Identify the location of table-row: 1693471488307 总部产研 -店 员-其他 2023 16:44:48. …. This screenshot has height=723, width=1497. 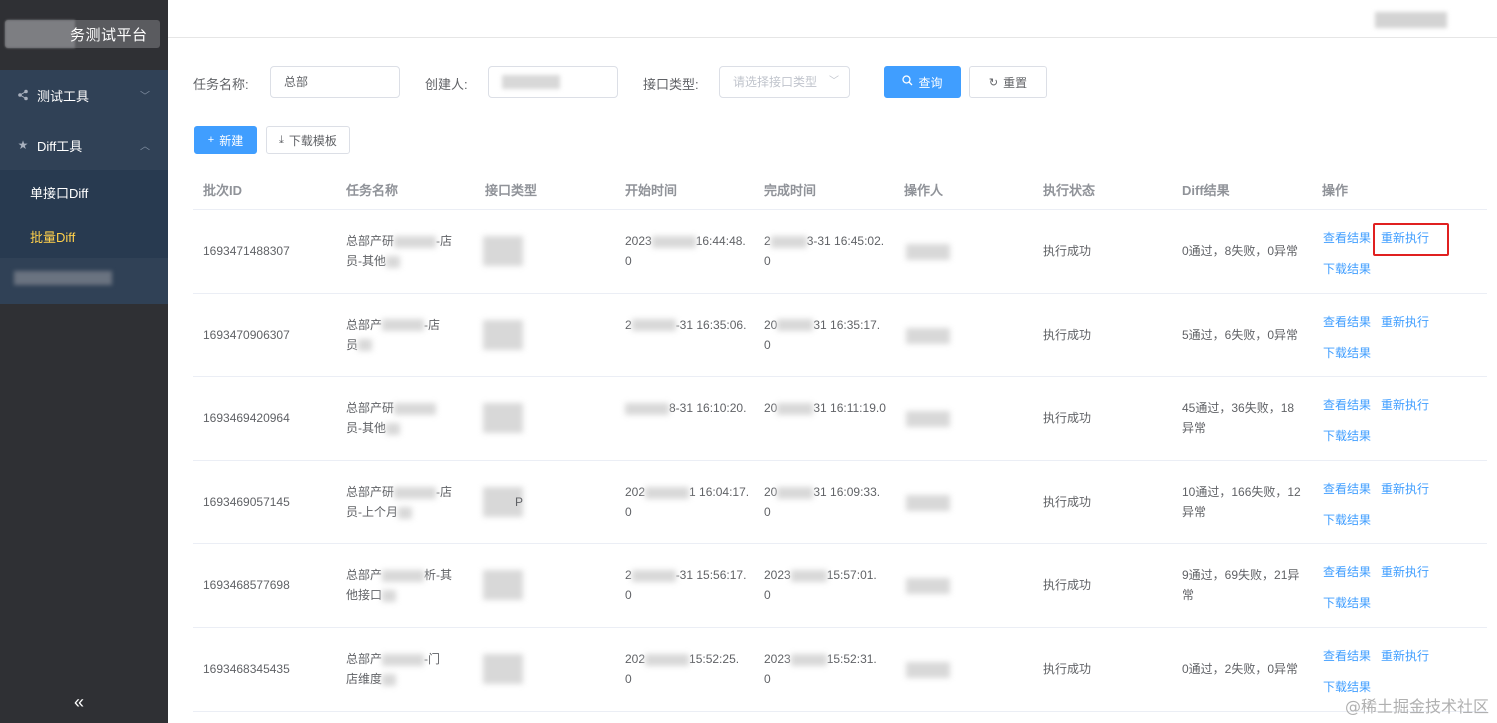
(840, 252).